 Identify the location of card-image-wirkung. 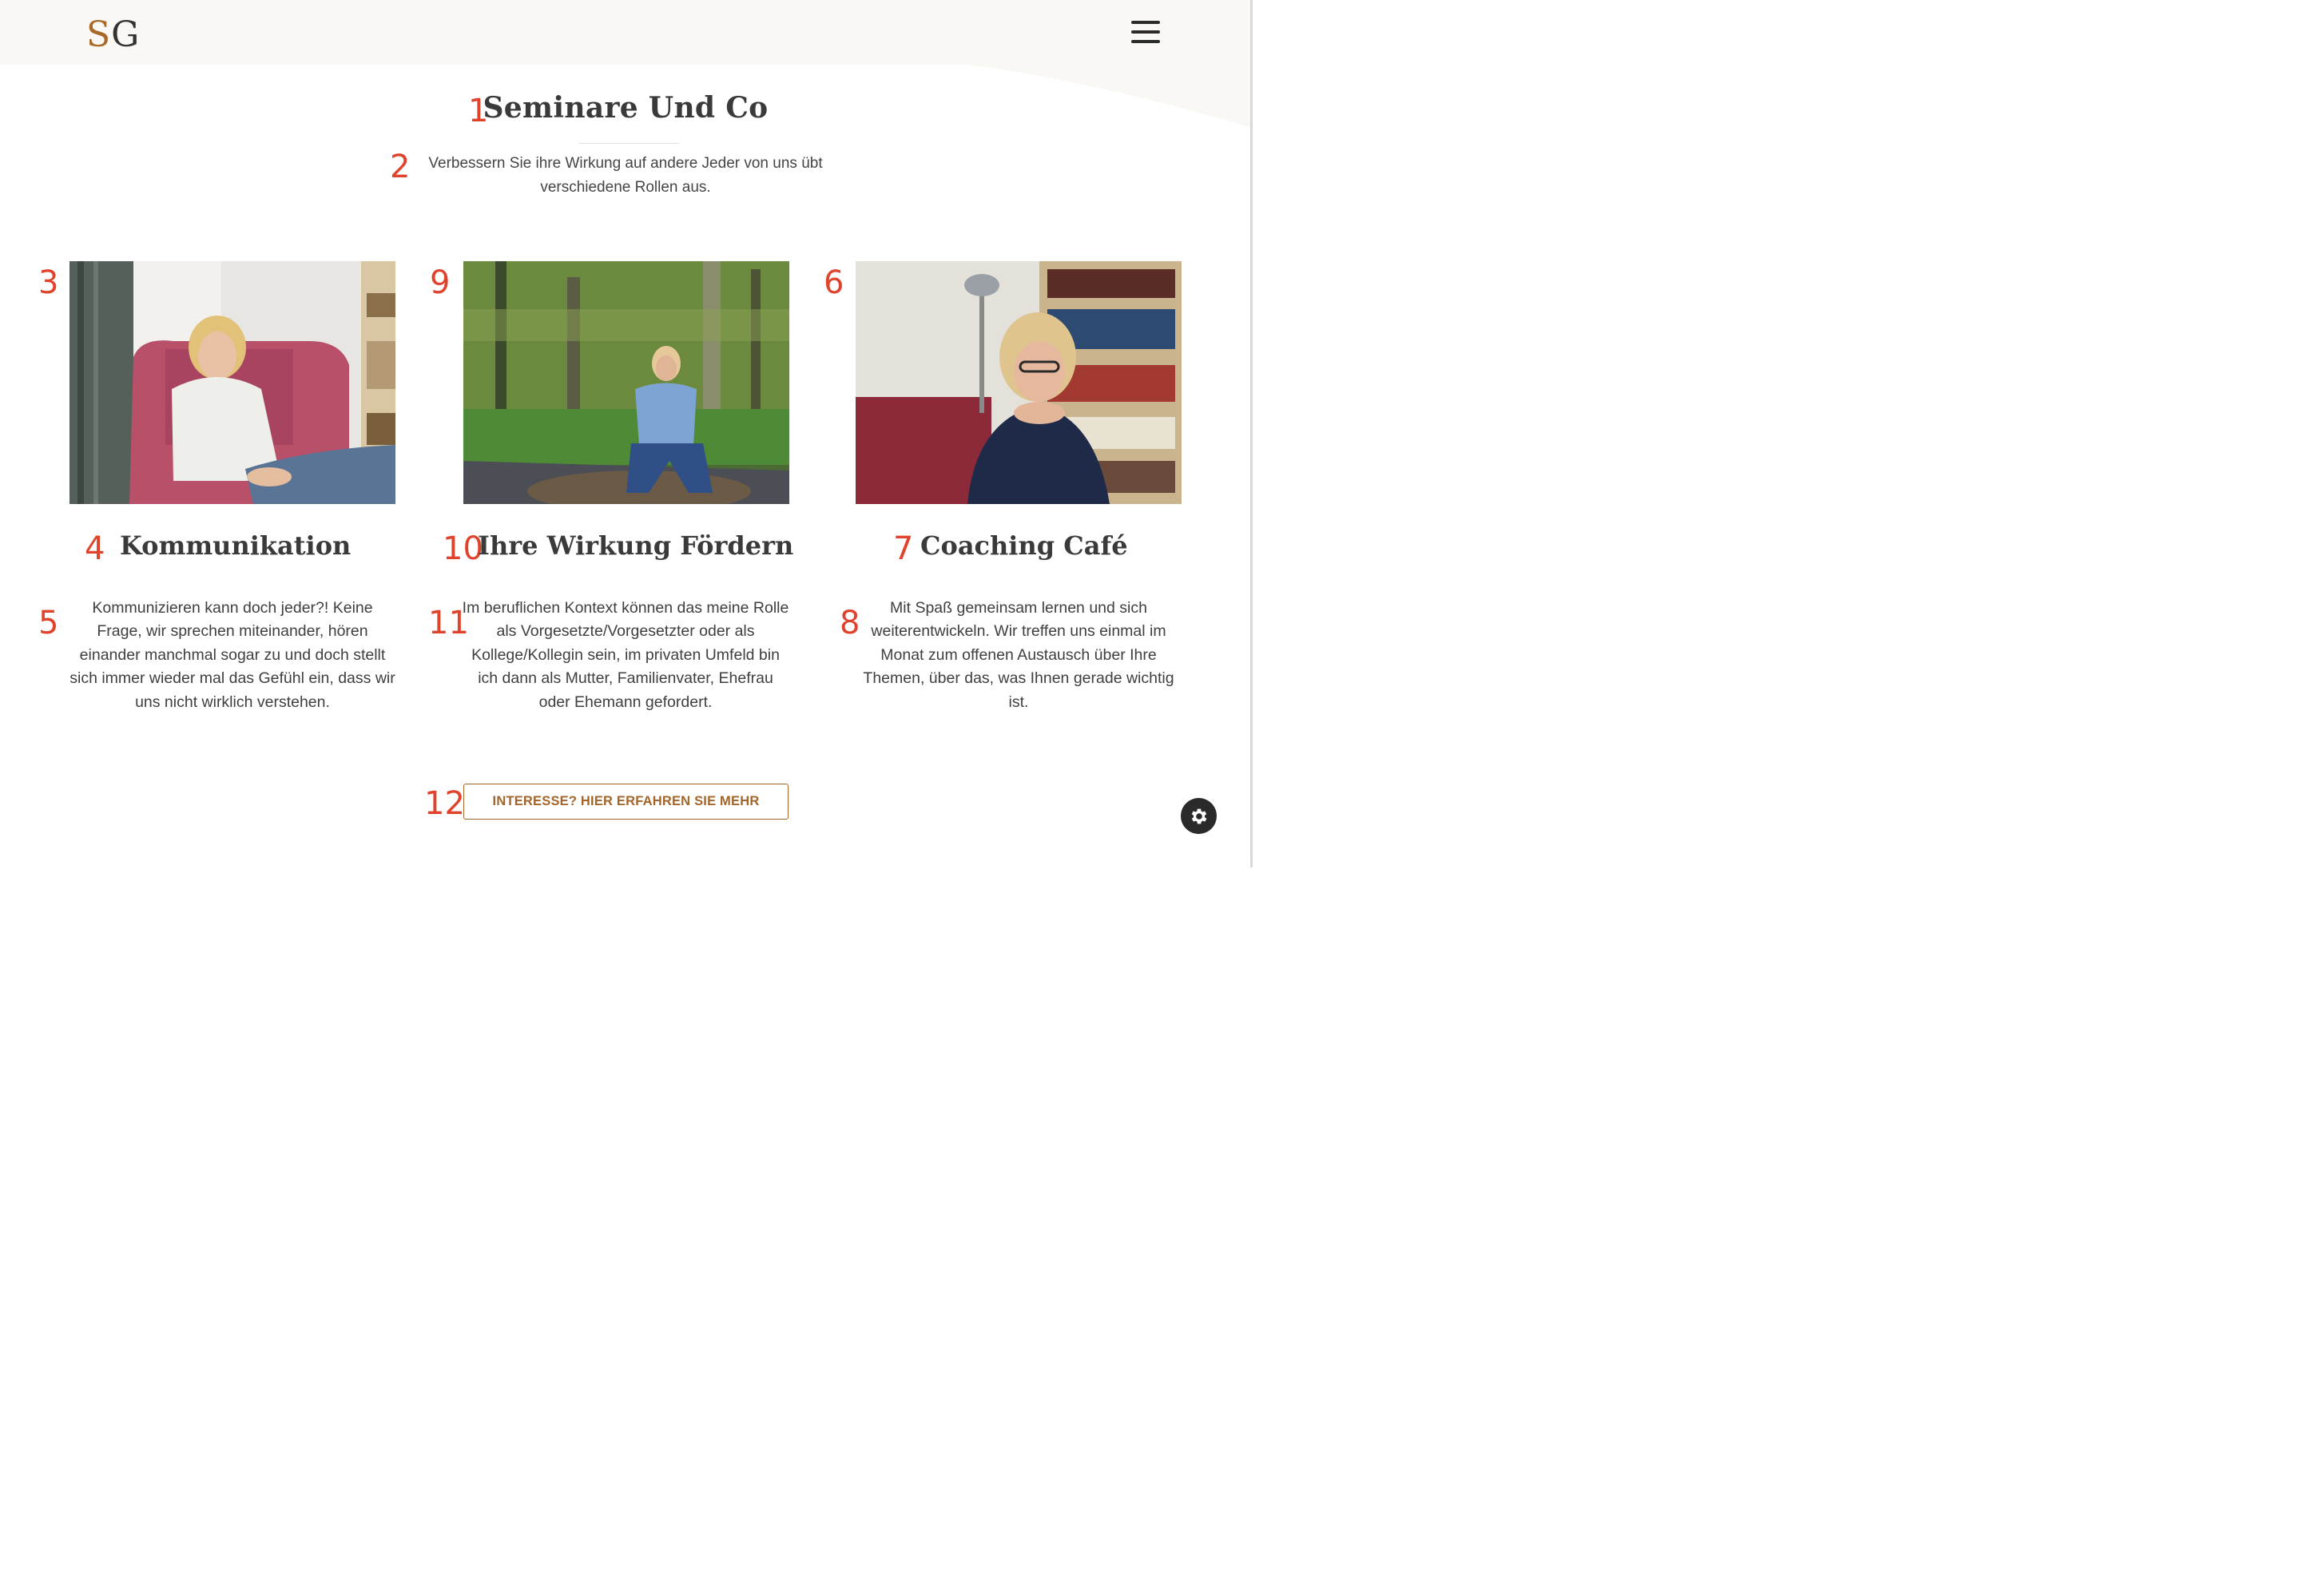
(626, 382).